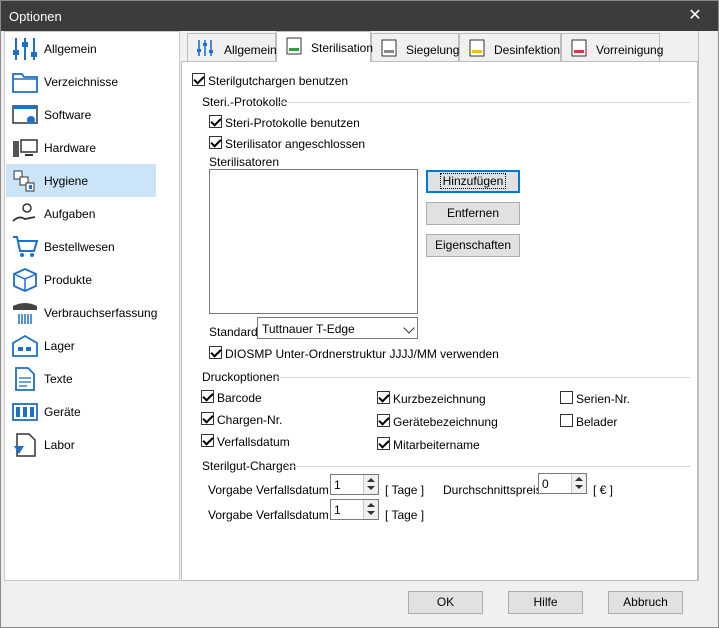  What do you see at coordinates (250, 420) in the screenshot?
I see `print-batch-number-label: Chargen-Nr.` at bounding box center [250, 420].